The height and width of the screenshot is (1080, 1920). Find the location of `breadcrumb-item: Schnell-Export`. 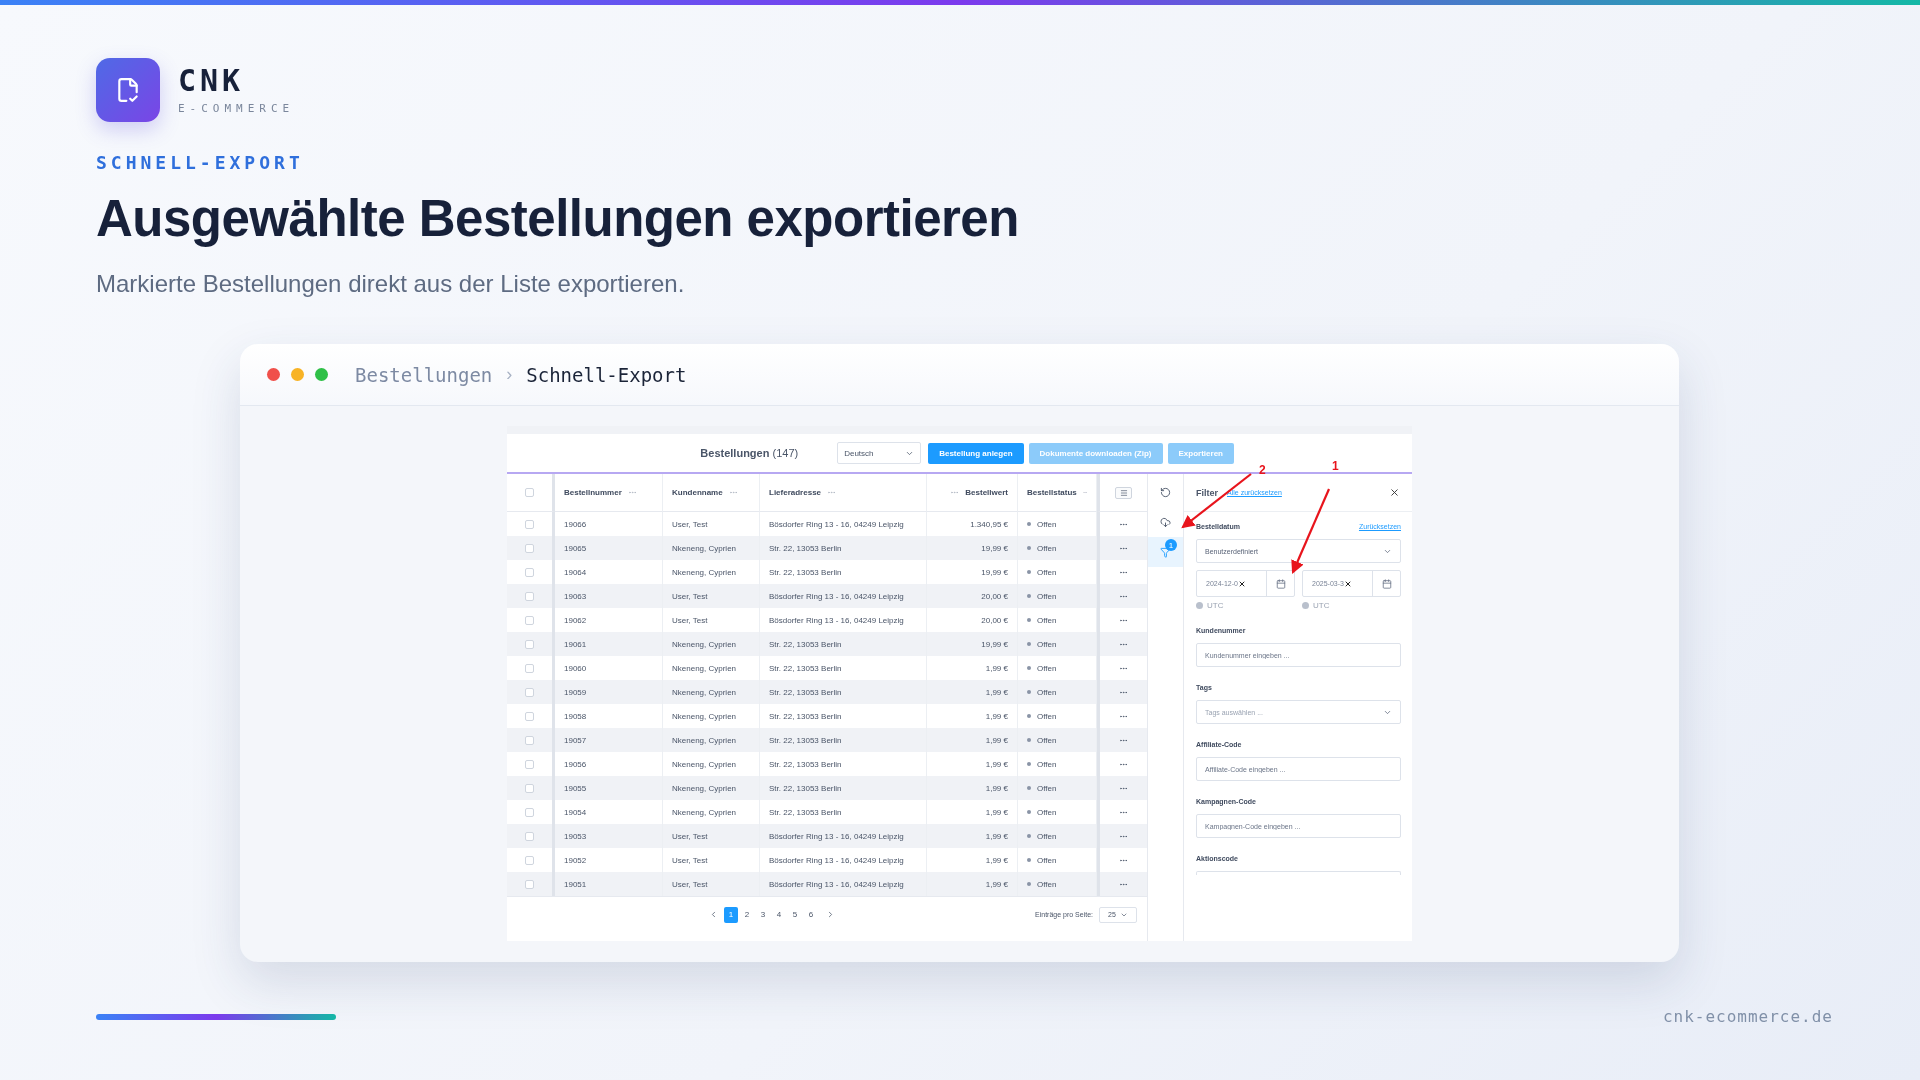

breadcrumb-item: Schnell-Export is located at coordinates (606, 374).